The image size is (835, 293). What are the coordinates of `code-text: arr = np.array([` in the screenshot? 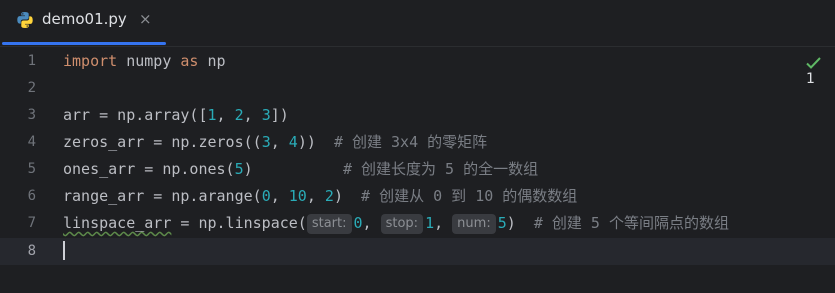 It's located at (135, 115).